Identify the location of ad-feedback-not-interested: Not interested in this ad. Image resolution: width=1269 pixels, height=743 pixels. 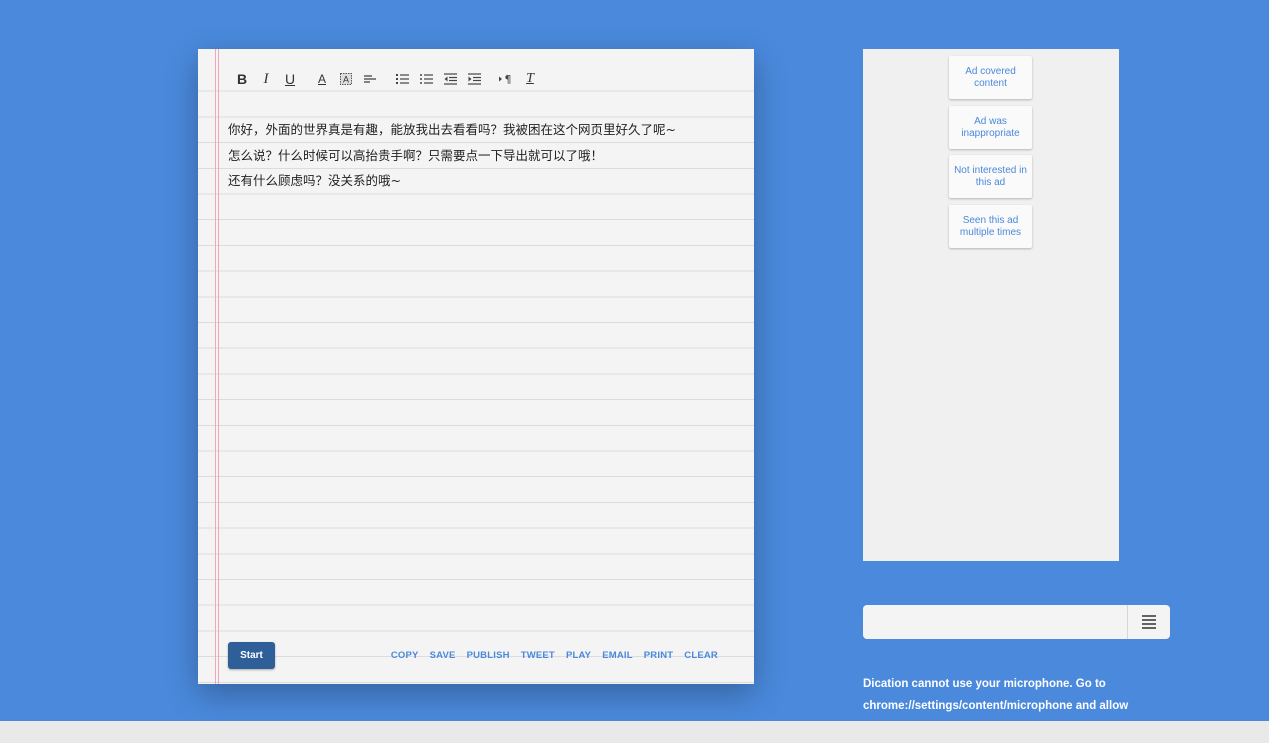
(990, 176).